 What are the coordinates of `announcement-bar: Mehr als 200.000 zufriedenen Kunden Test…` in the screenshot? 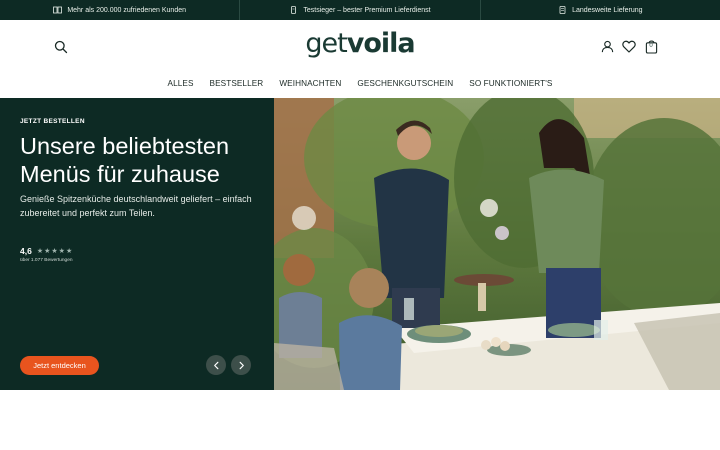 It's located at (360, 10).